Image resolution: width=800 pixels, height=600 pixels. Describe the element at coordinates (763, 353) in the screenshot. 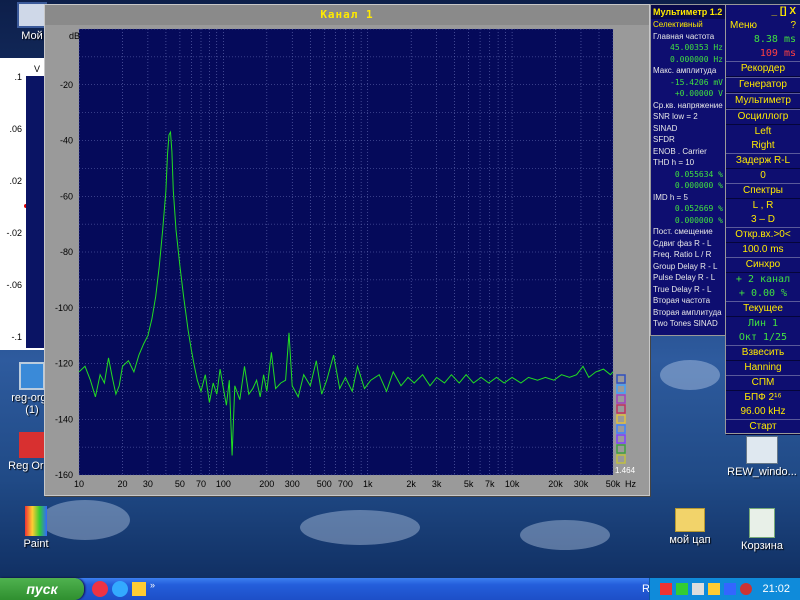

I see `control-row: Взвесить` at that location.